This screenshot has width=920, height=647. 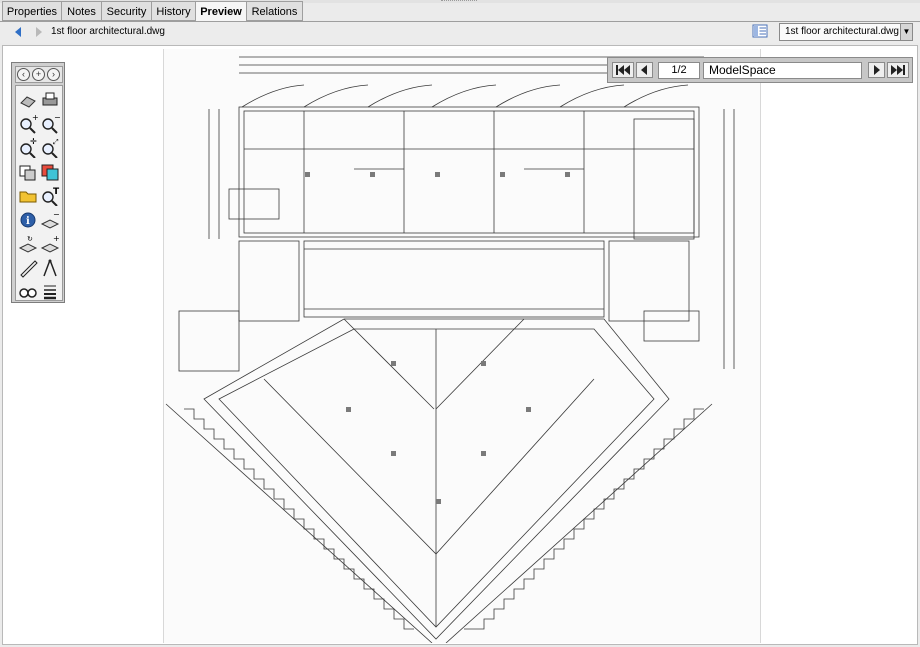 I want to click on svg-text: T, so click(x=56, y=192).